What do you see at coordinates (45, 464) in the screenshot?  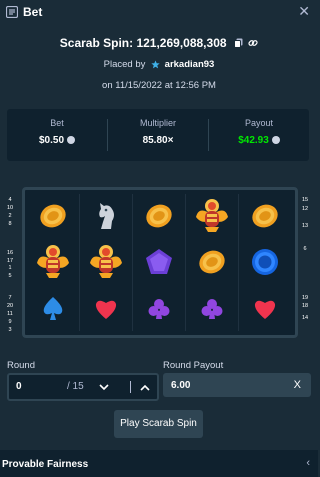 I see `provable-fairness-label: Provable Fairness` at bounding box center [45, 464].